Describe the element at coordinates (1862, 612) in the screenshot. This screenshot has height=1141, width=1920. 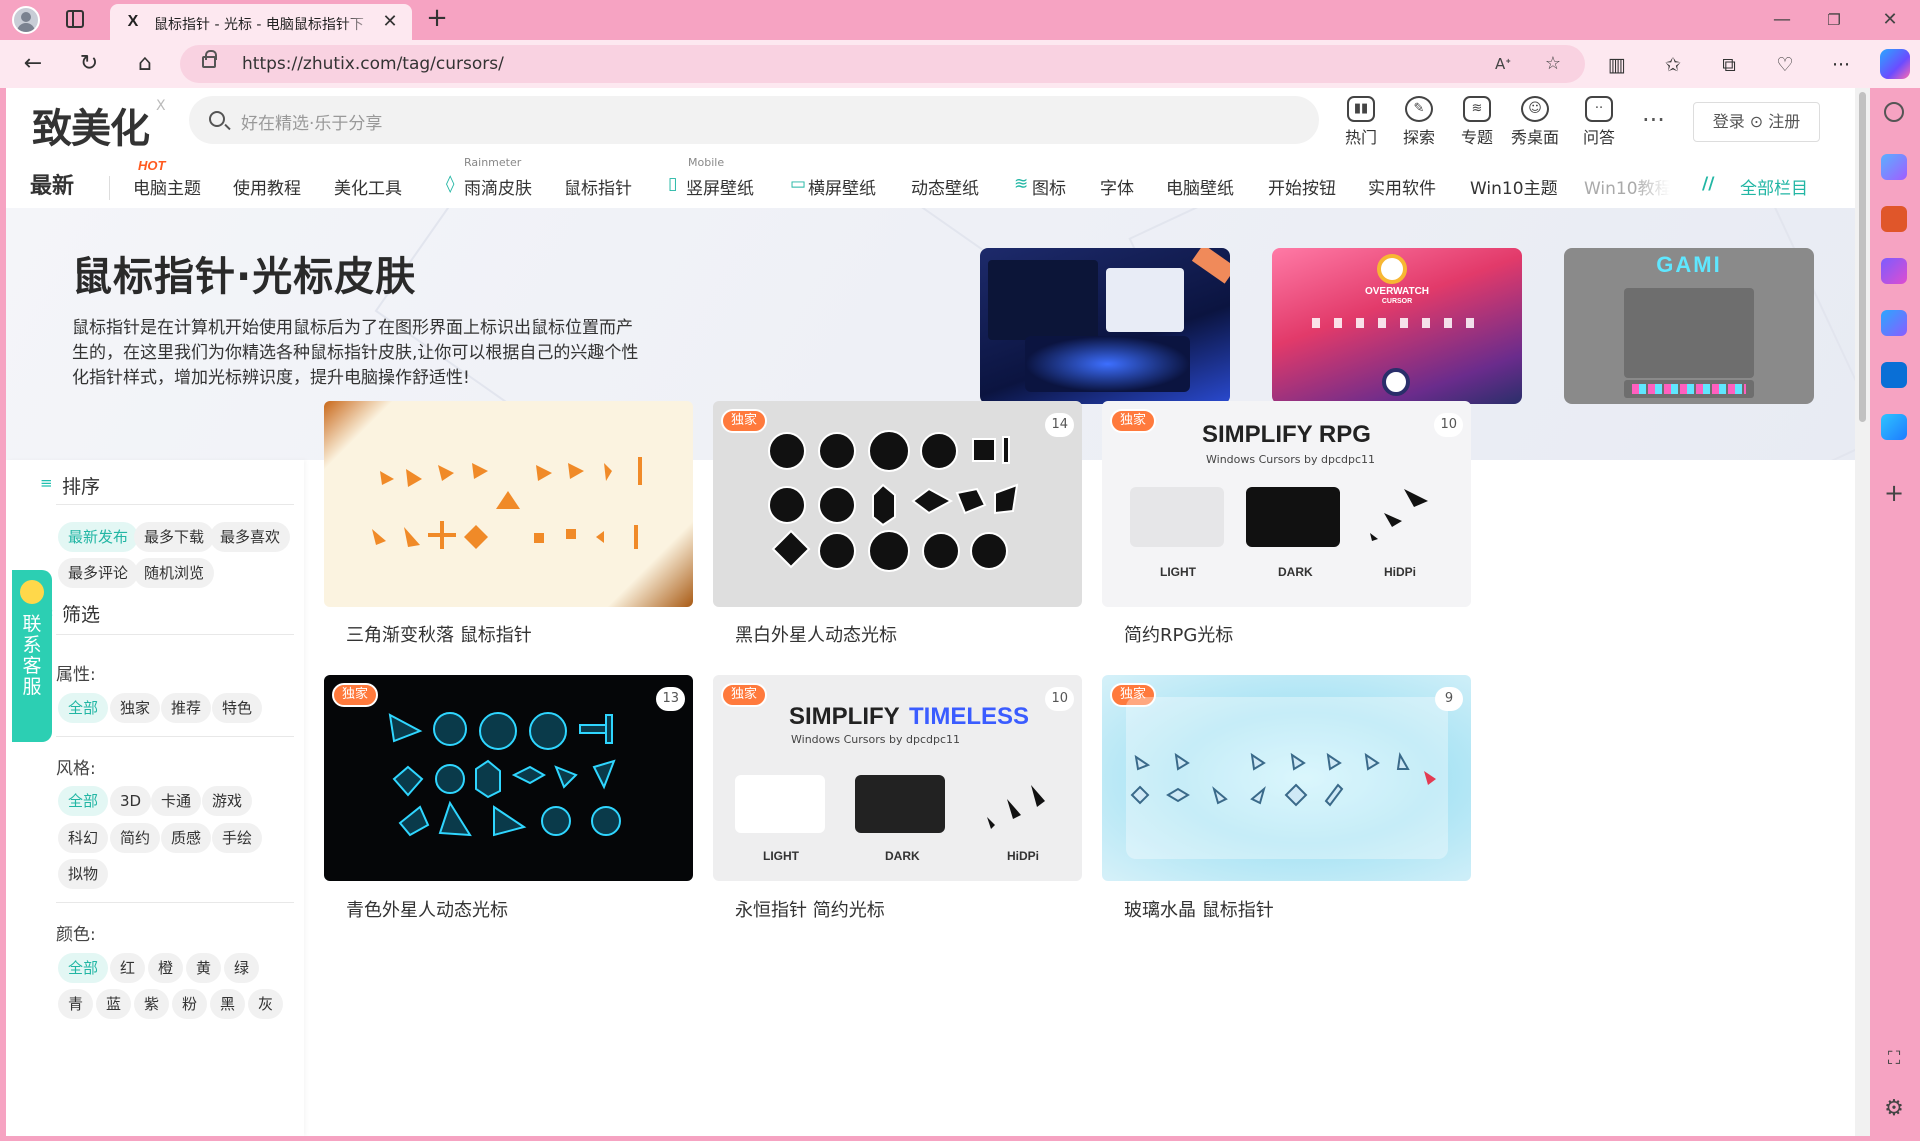
I see `page-scrollbar` at that location.